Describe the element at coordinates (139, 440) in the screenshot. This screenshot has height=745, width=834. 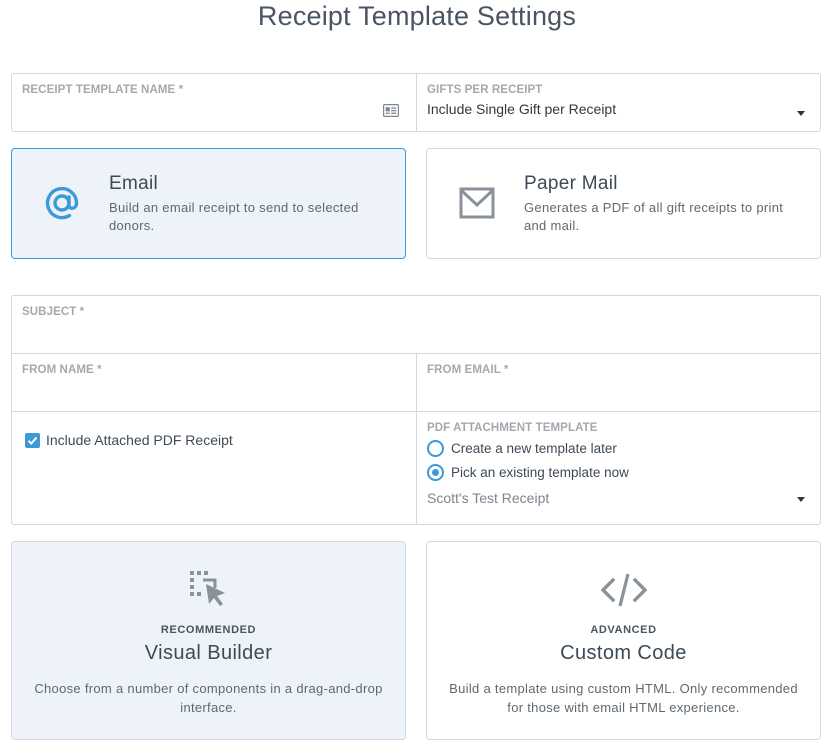
I see `include-pdf-label: Include Attached PDF Receipt` at that location.